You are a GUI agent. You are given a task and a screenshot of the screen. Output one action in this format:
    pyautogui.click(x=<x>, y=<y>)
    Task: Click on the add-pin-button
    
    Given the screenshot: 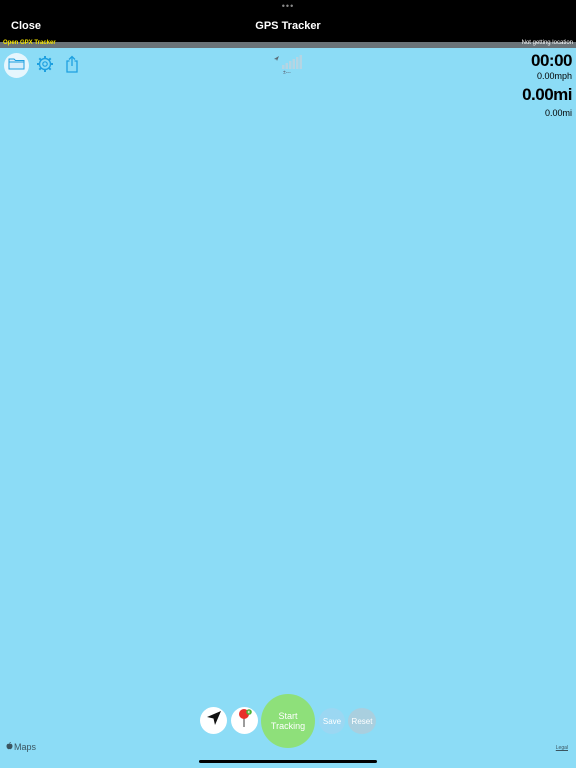 What is the action you would take?
    pyautogui.click(x=244, y=720)
    